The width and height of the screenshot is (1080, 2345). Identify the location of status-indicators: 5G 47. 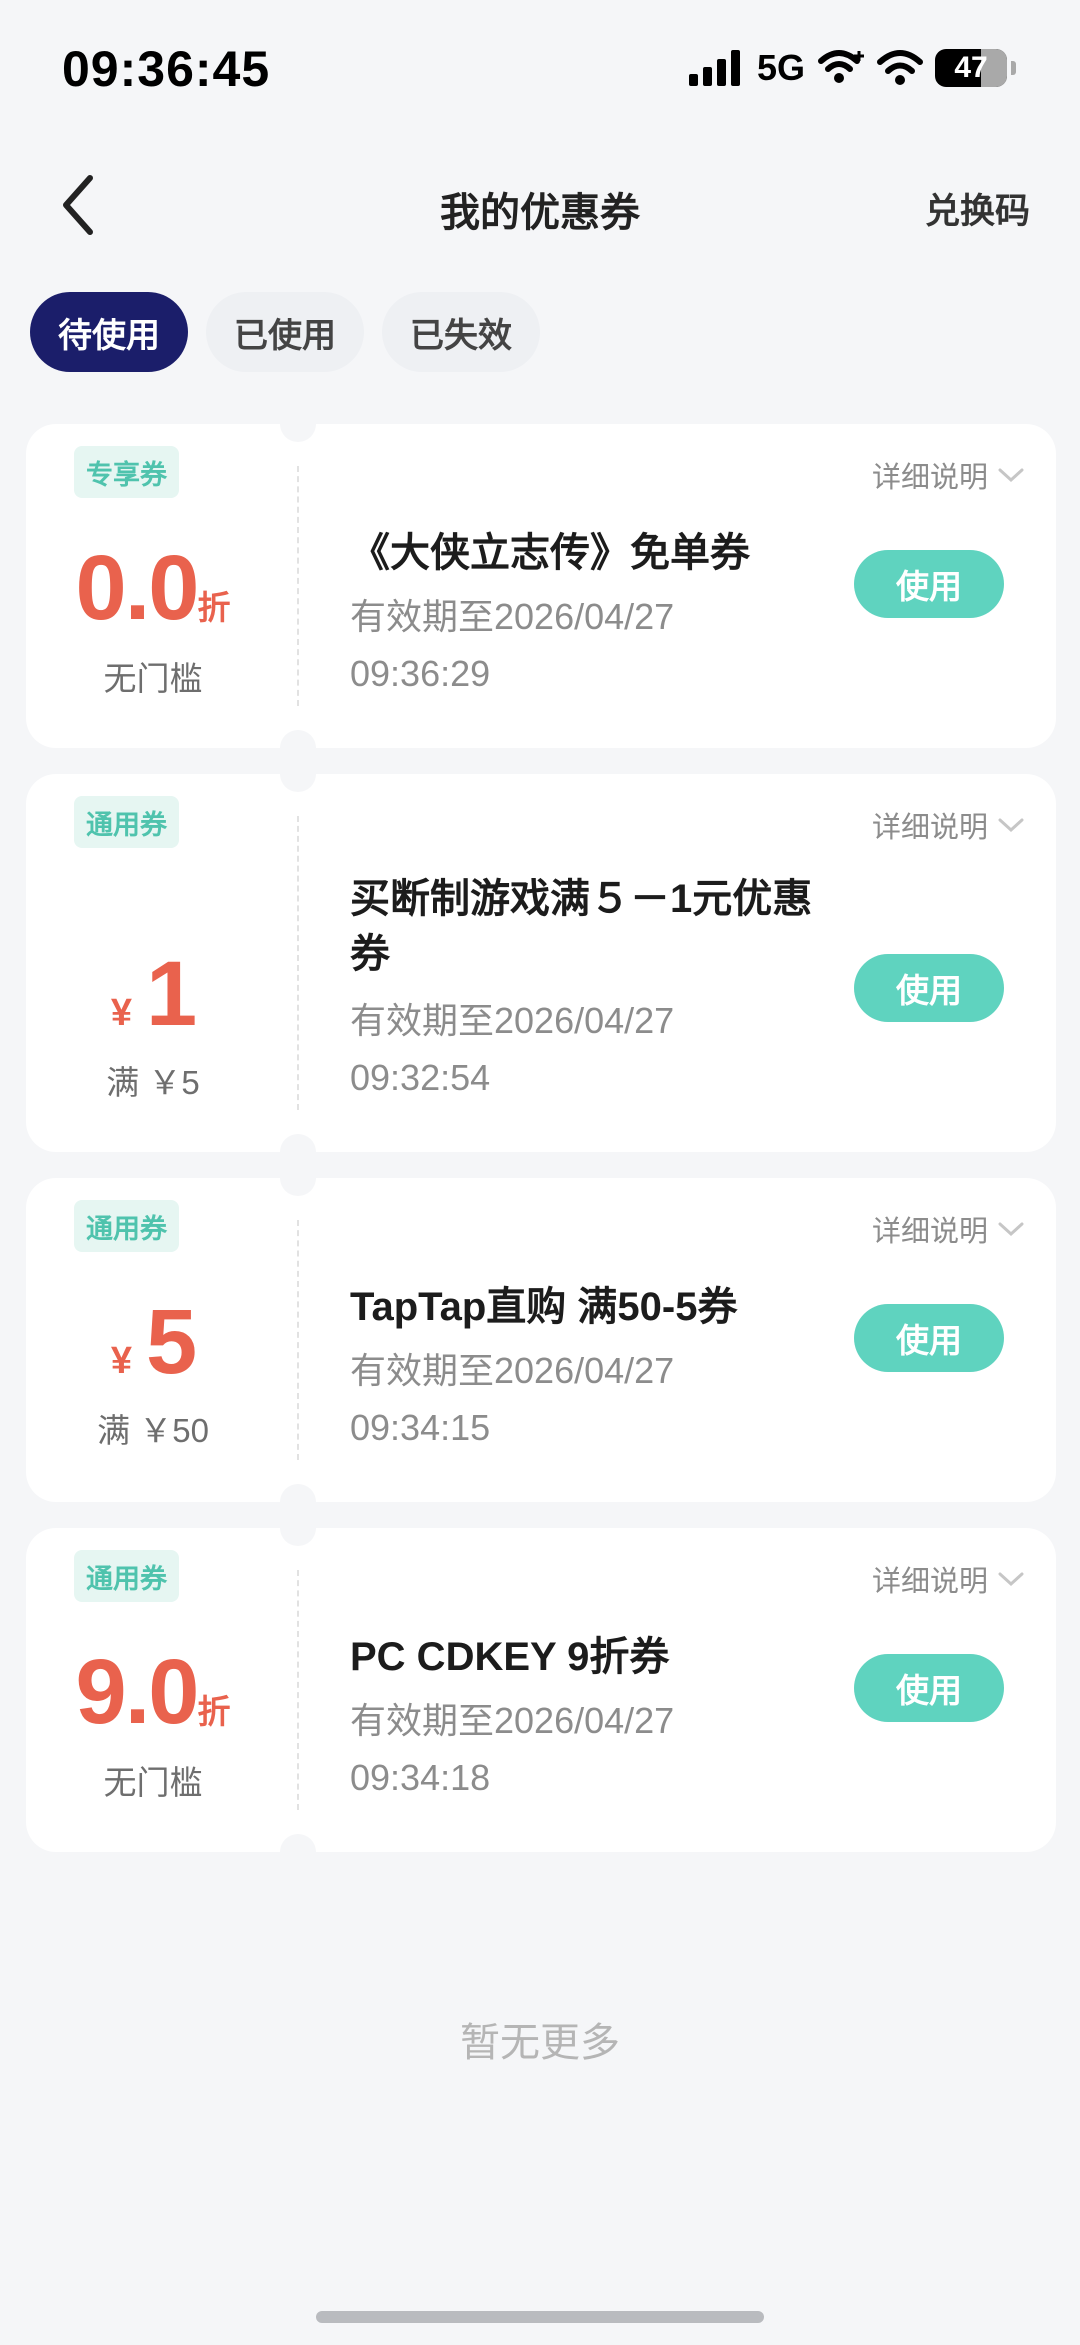
(852, 68).